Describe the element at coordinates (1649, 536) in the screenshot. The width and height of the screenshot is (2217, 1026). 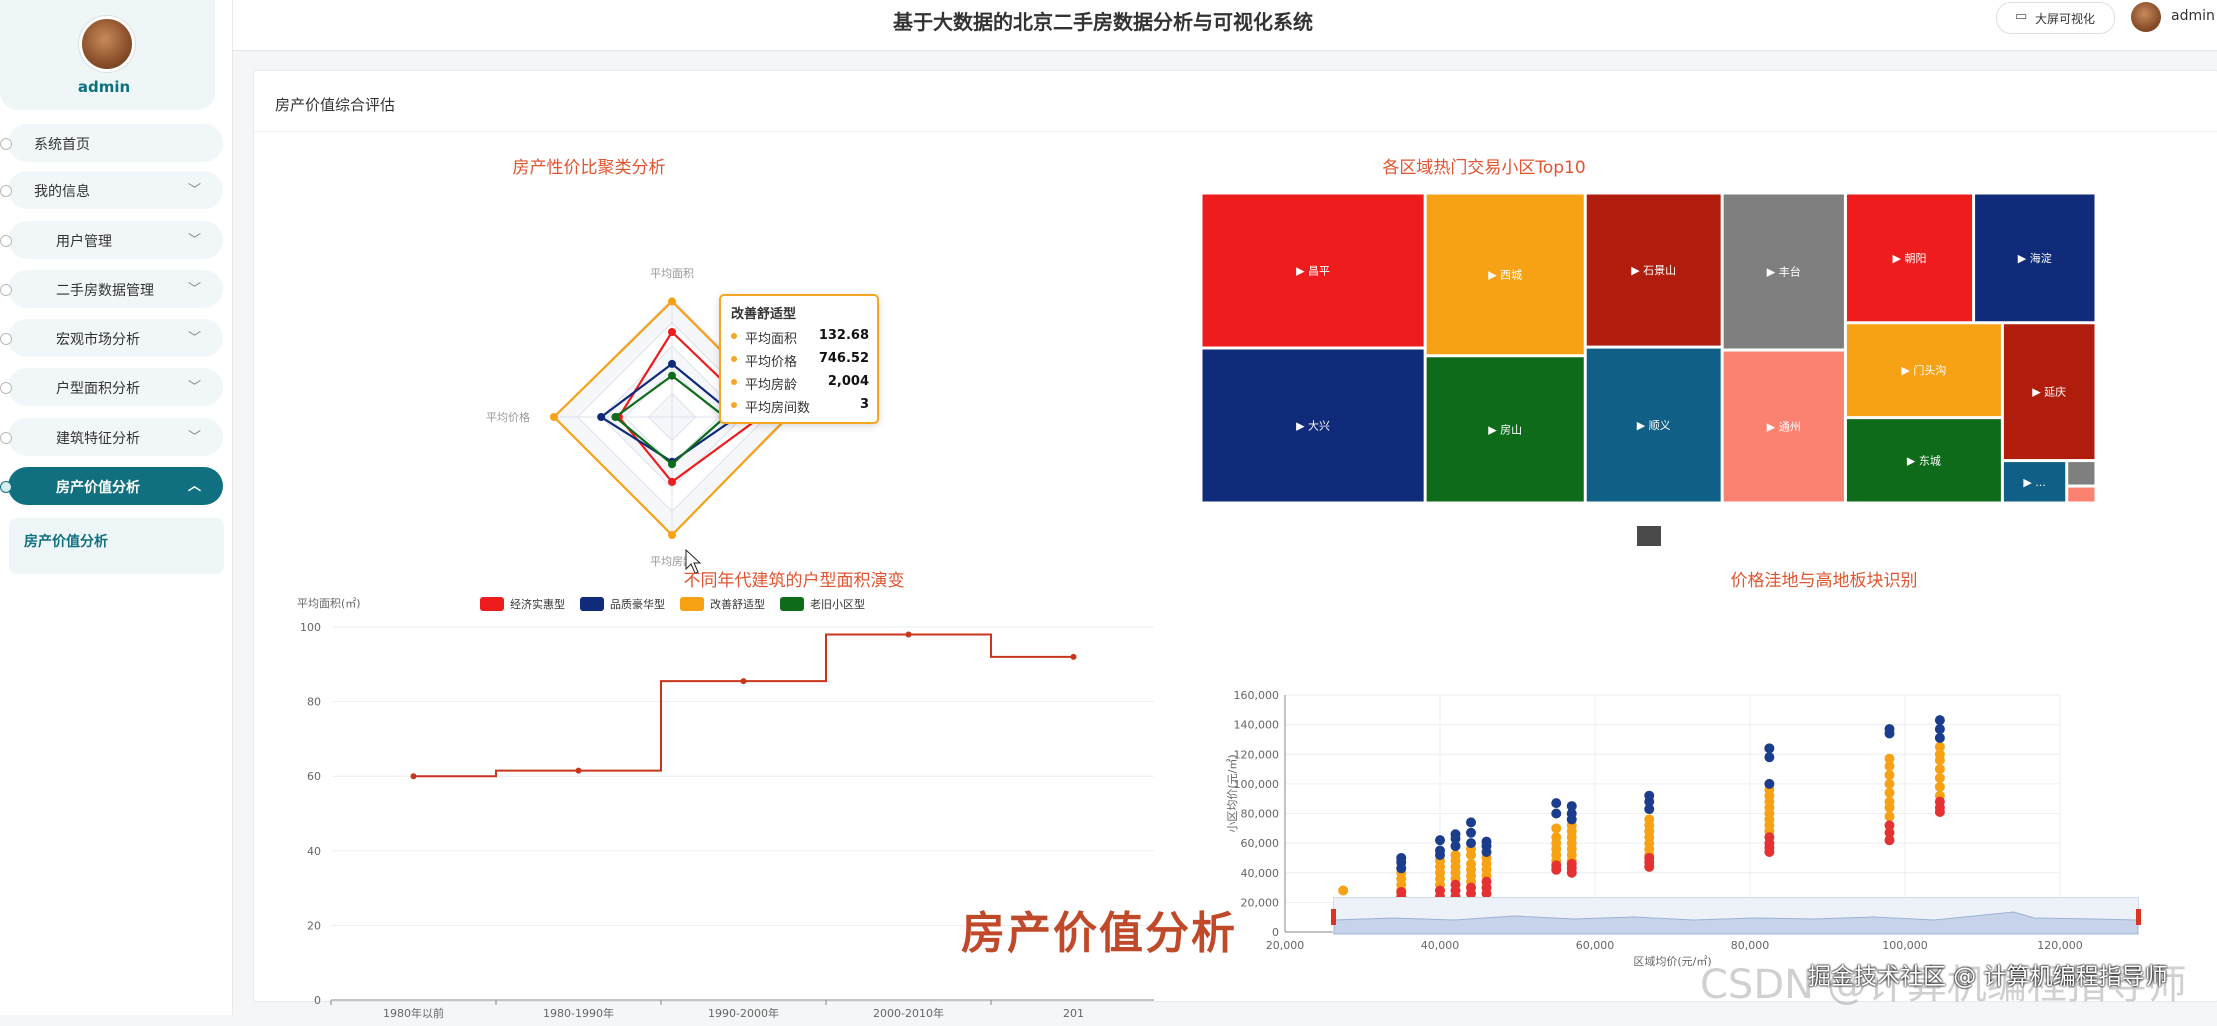
I see `treemap-breadcrumb` at that location.